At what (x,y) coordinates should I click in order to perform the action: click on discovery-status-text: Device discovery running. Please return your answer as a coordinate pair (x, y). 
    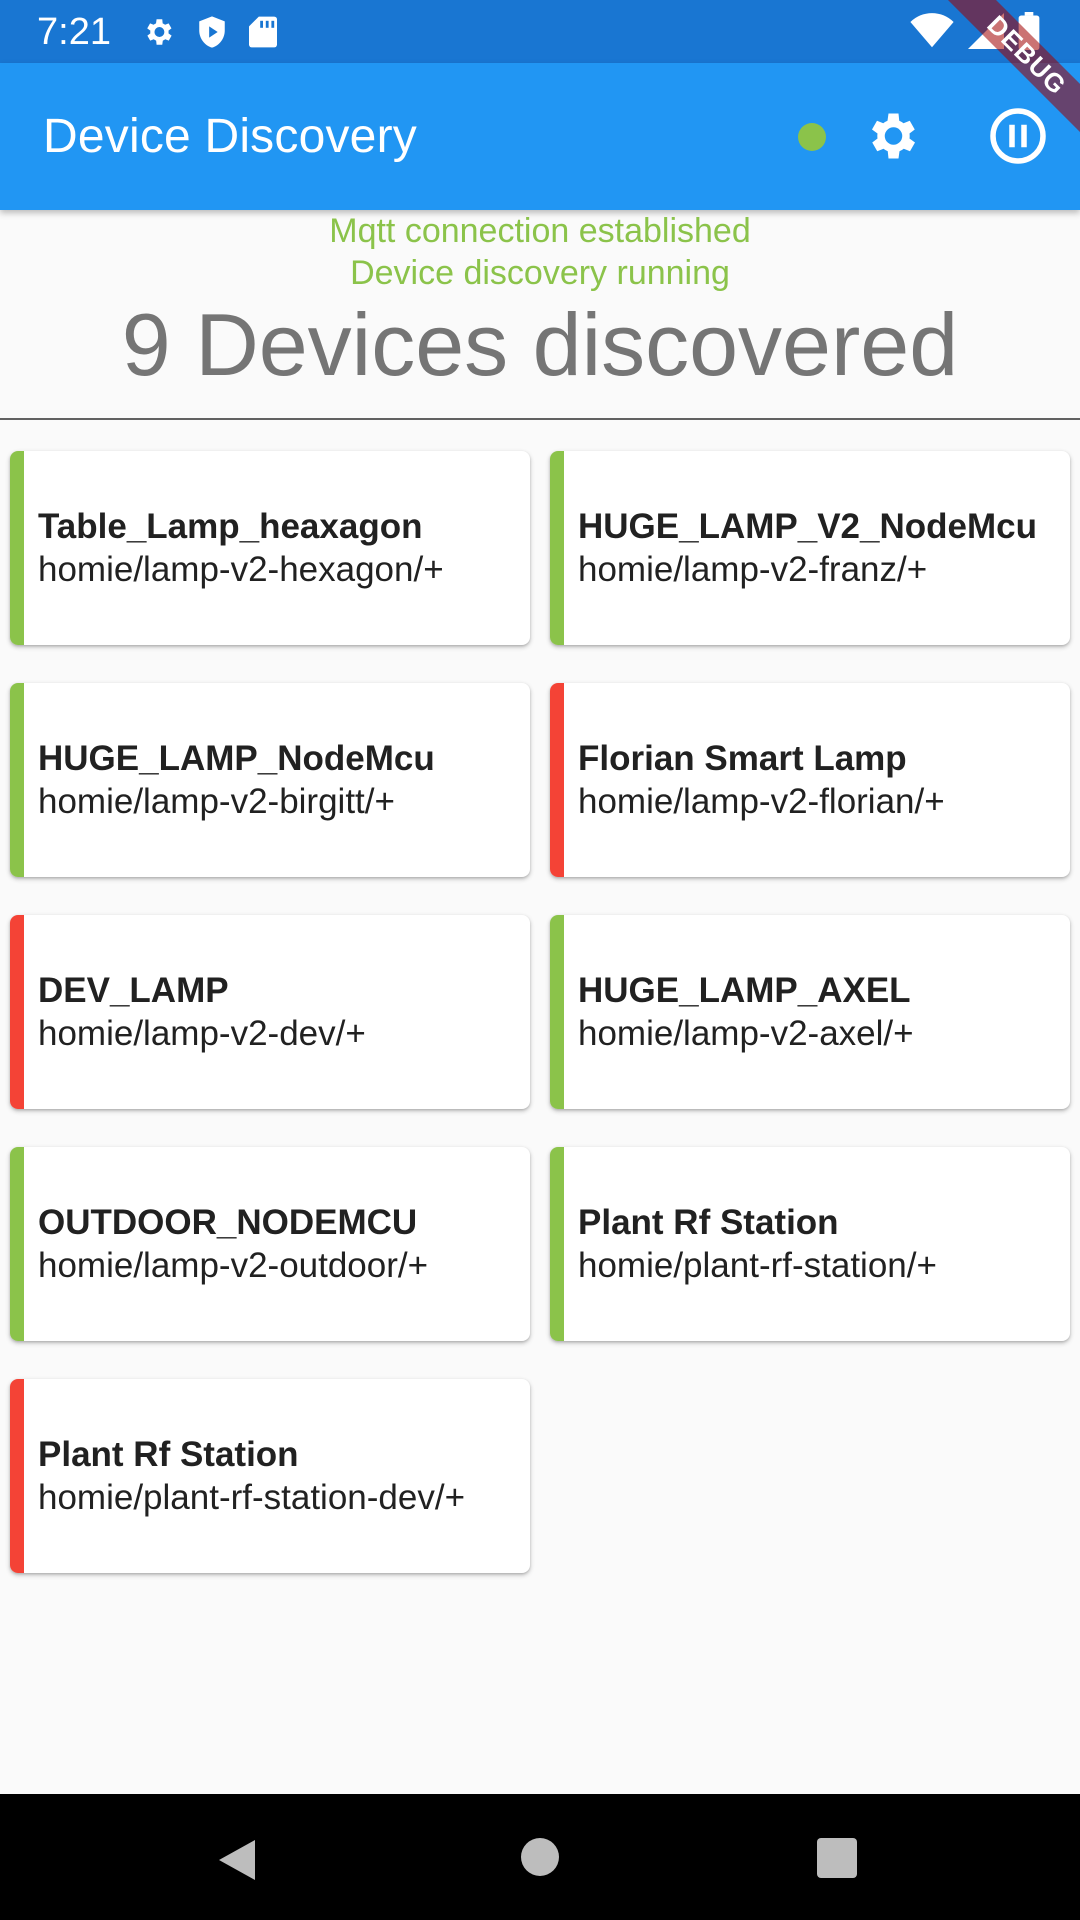
    Looking at the image, I should click on (540, 273).